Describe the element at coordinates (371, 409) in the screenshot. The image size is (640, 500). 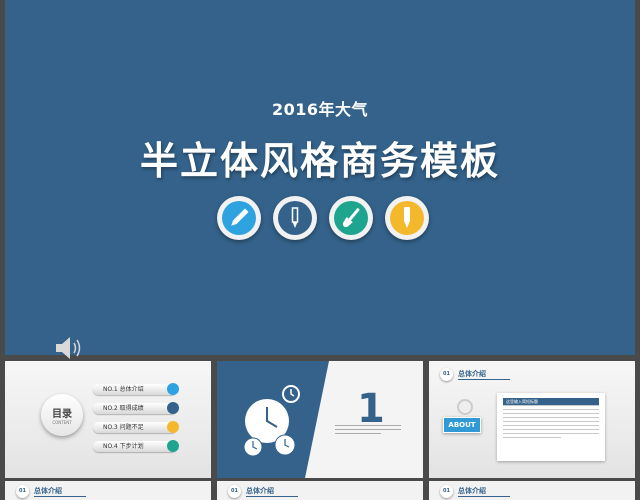
I see `section-number: 1` at that location.